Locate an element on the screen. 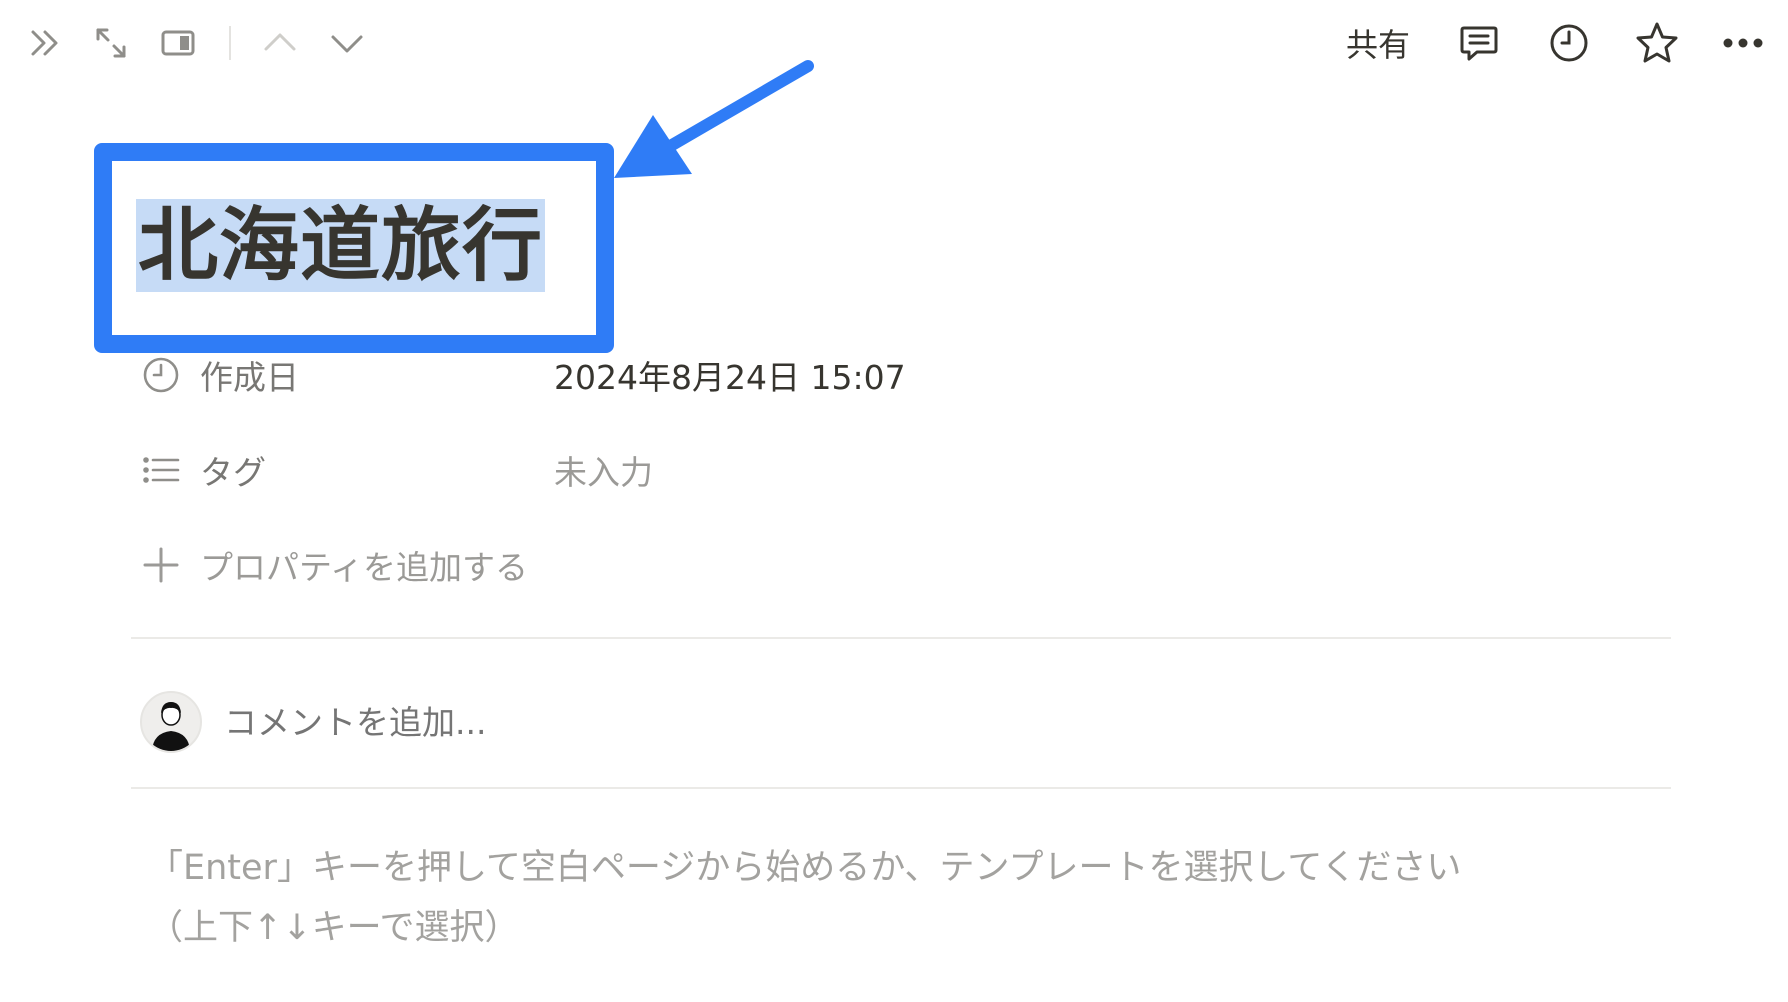 The width and height of the screenshot is (1788, 1002). toolbar-divider is located at coordinates (230, 43).